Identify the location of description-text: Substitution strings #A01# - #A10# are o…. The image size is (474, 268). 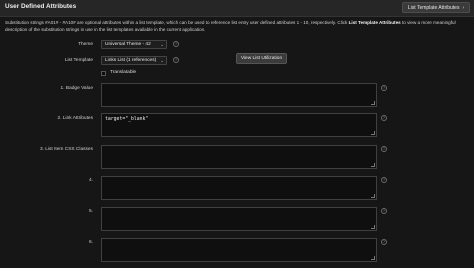
(238, 26).